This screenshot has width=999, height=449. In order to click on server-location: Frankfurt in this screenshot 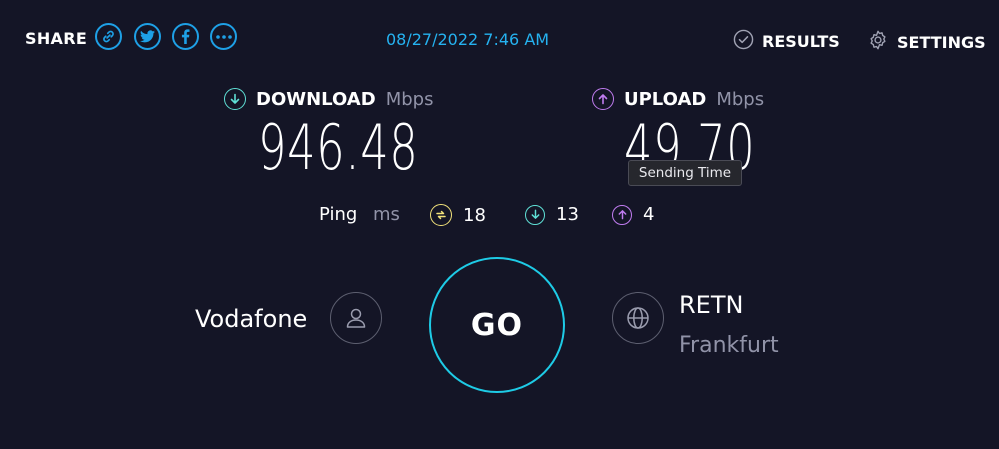, I will do `click(729, 345)`.